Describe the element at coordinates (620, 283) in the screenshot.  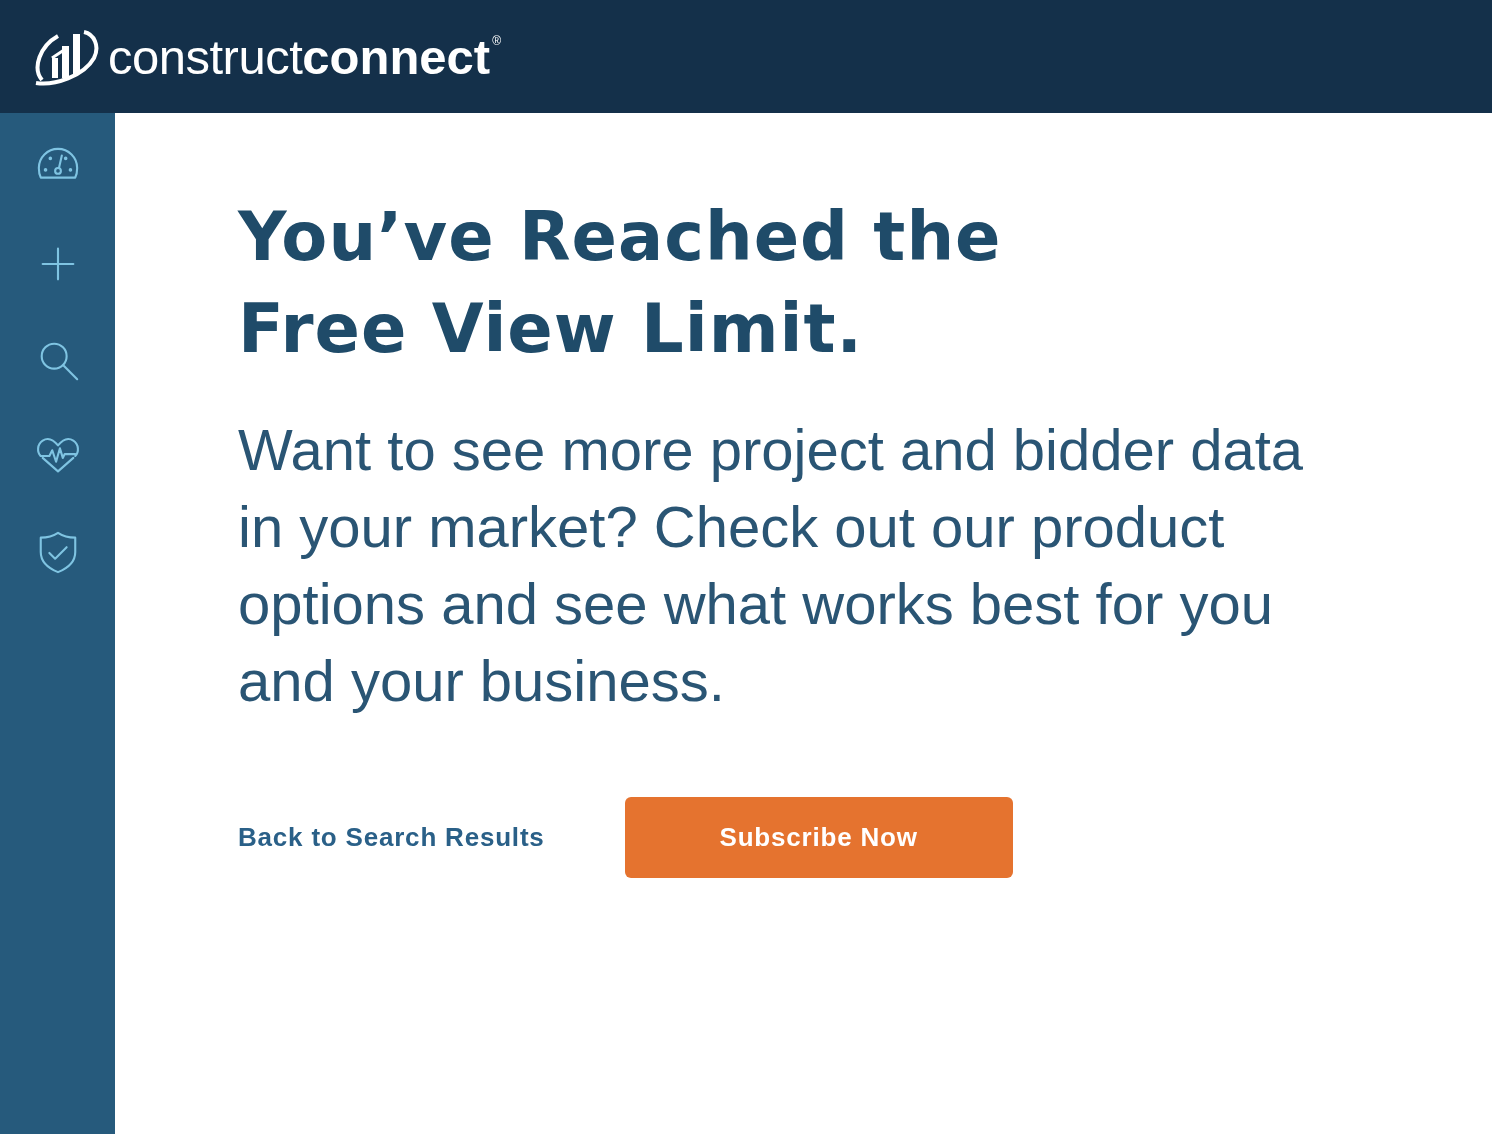
I see `page-heading: You’ve Reached the Free View Limit.` at that location.